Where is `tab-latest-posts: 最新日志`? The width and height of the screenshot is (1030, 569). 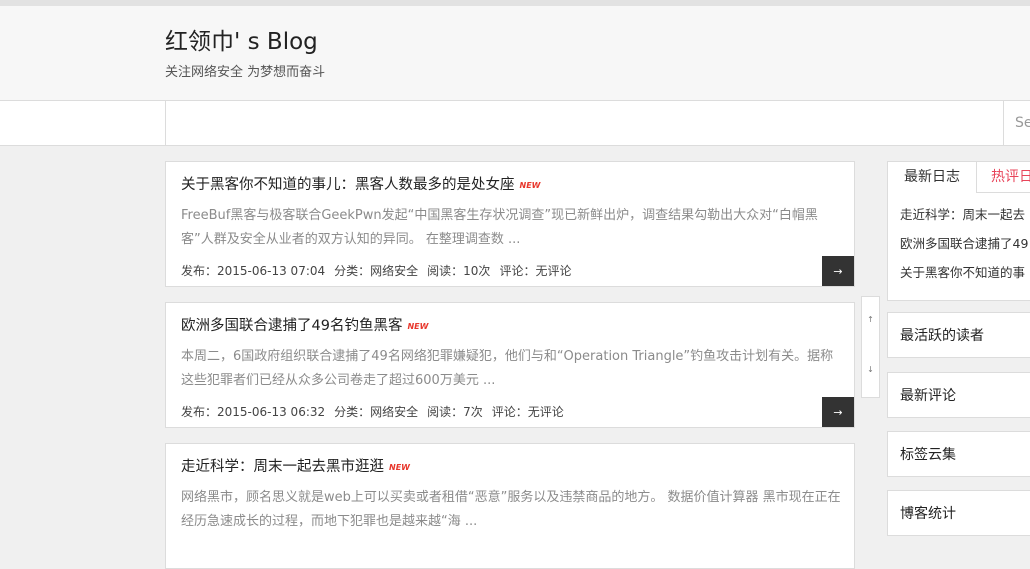 tab-latest-posts: 最新日志 is located at coordinates (932, 177).